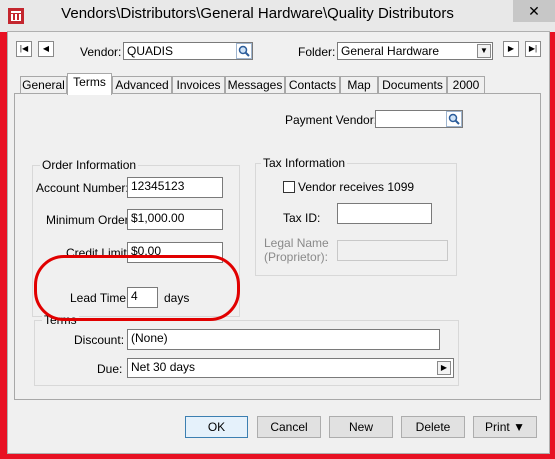 The height and width of the screenshot is (459, 555). I want to click on delete-button: Delete, so click(433, 427).